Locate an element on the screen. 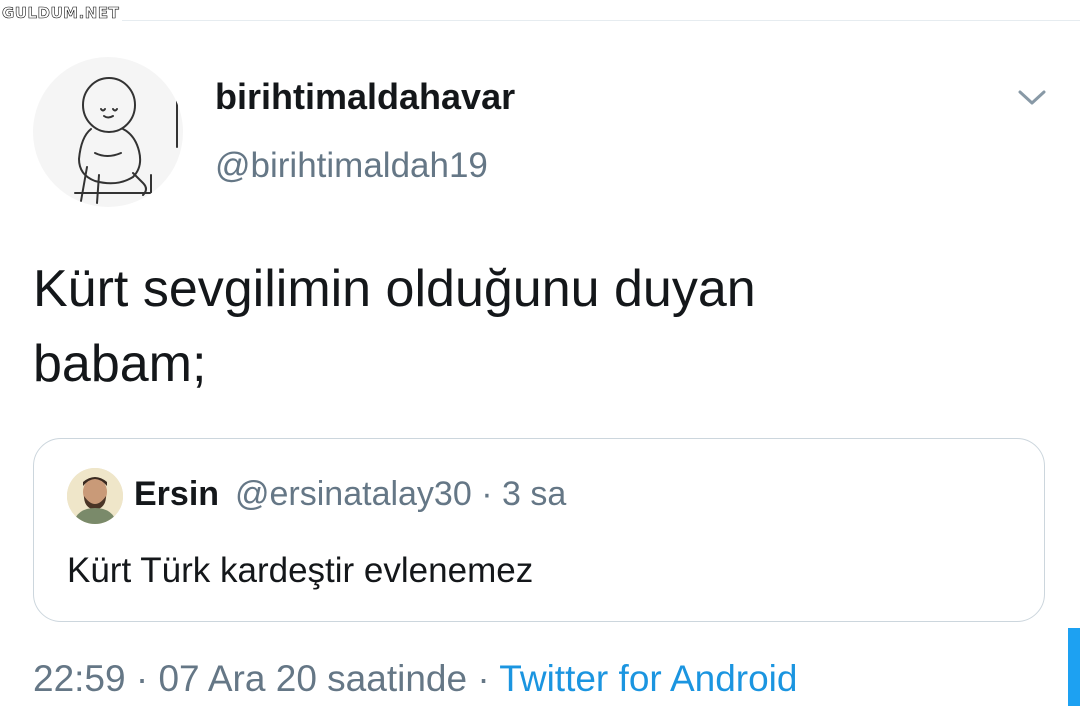 This screenshot has width=1080, height=706. quoted-display-name: Ersin is located at coordinates (177, 494).